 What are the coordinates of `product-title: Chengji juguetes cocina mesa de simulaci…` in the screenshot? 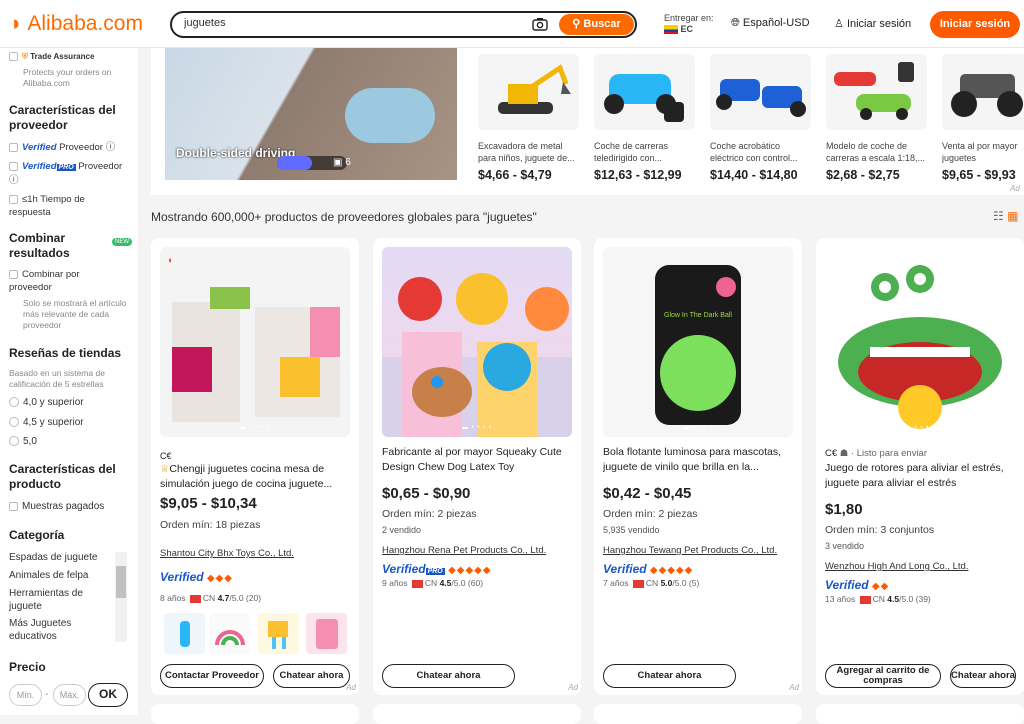 It's located at (246, 476).